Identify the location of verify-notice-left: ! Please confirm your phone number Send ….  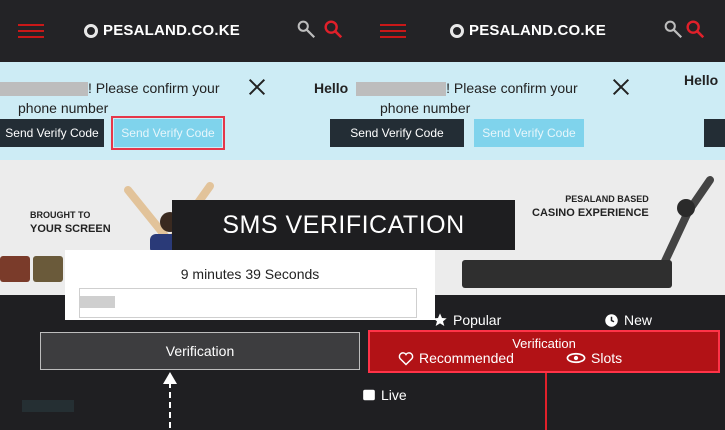
(181, 111).